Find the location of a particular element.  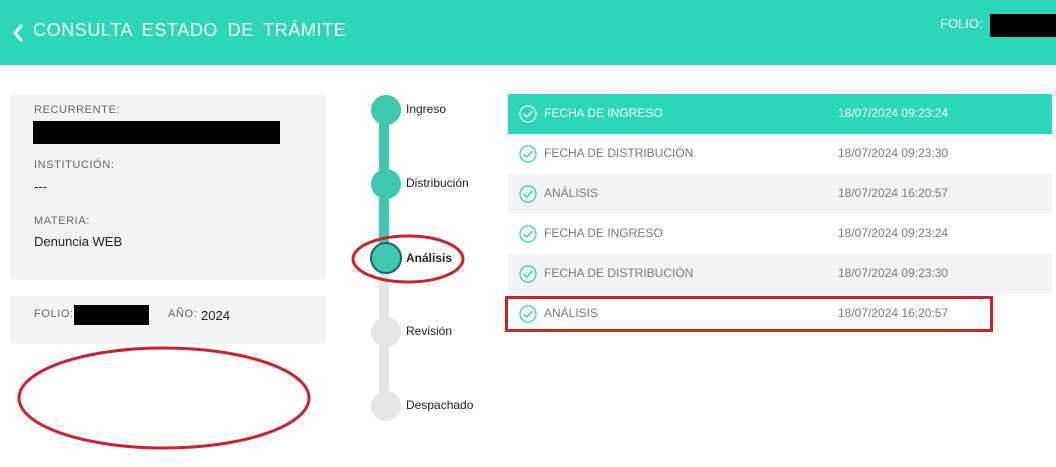

history-row-date: 18/07/2024 16:20:57 is located at coordinates (893, 193).